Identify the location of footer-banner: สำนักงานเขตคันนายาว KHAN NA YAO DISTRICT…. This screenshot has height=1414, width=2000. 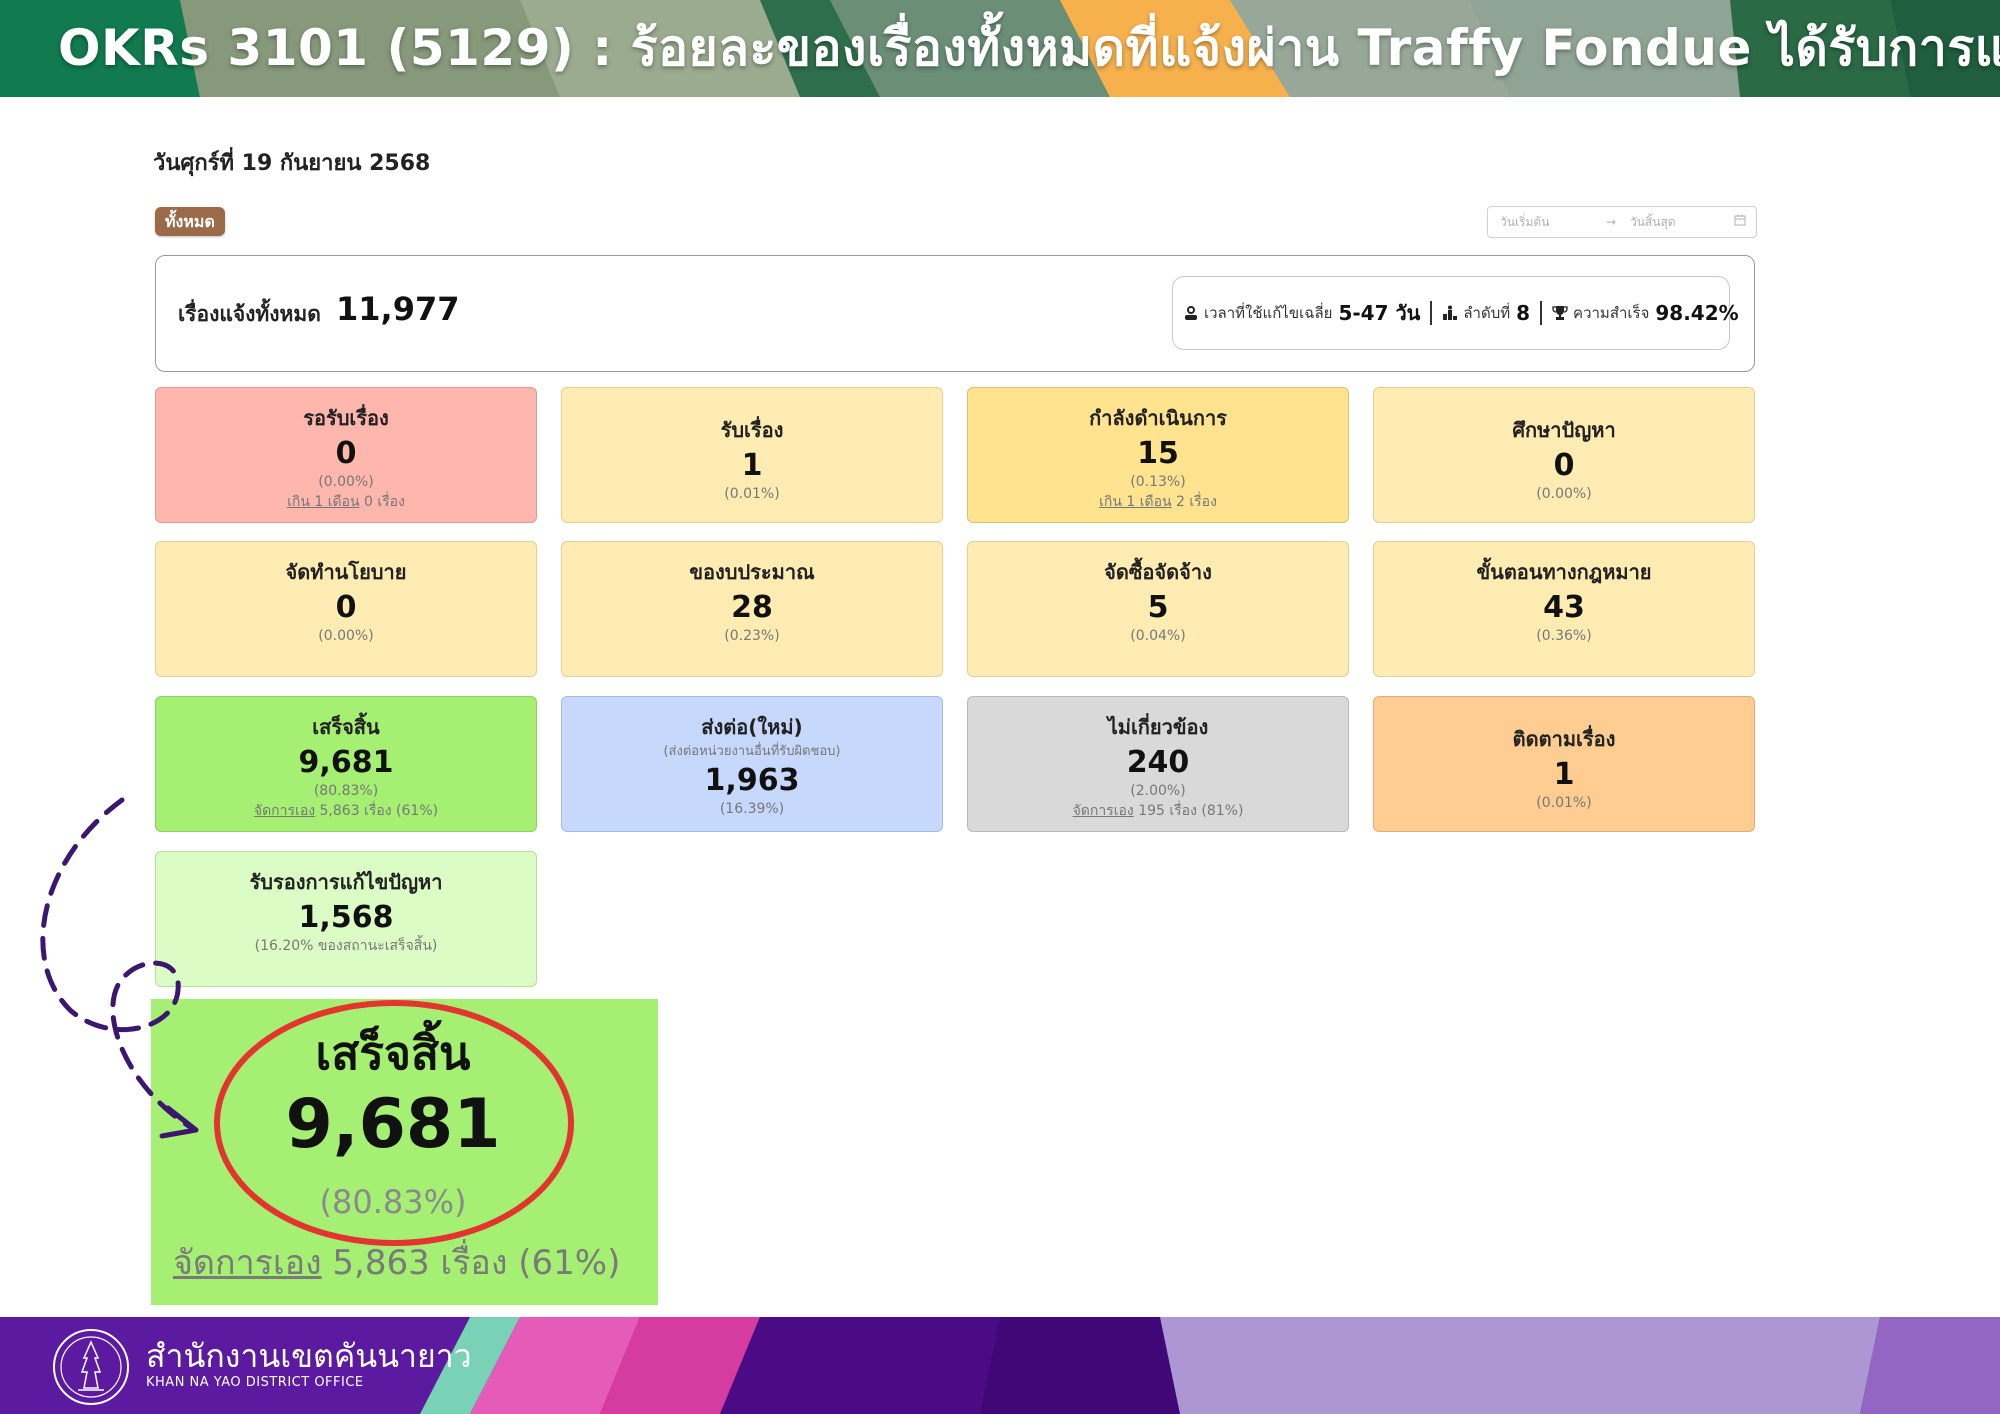
(1000, 1365).